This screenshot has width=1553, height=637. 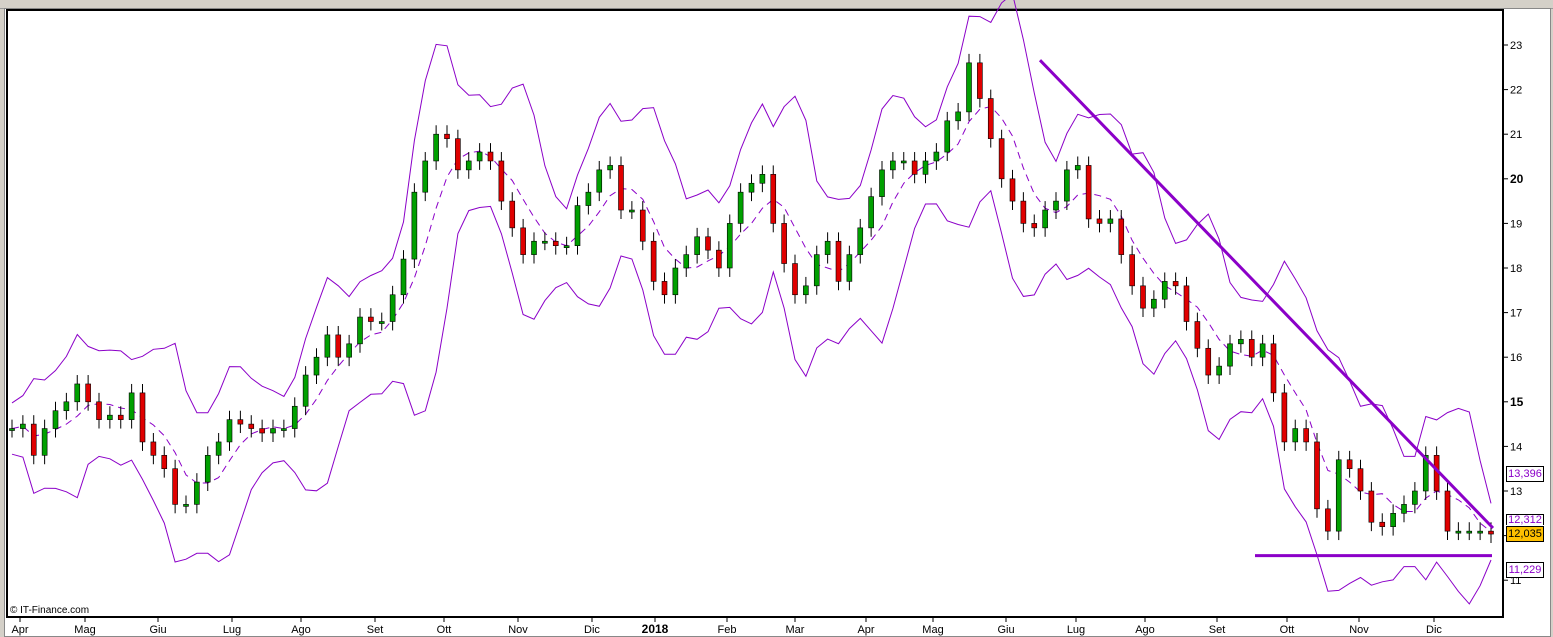 I want to click on y-tick-label: 22, so click(x=1516, y=91).